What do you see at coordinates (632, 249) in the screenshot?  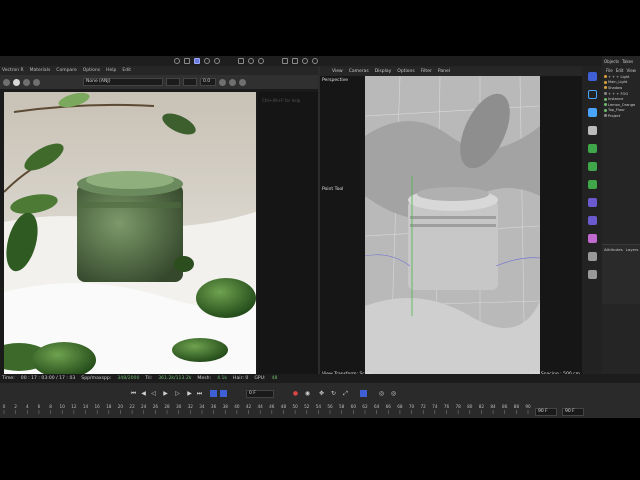 I see `tab-layers: Layers` at bounding box center [632, 249].